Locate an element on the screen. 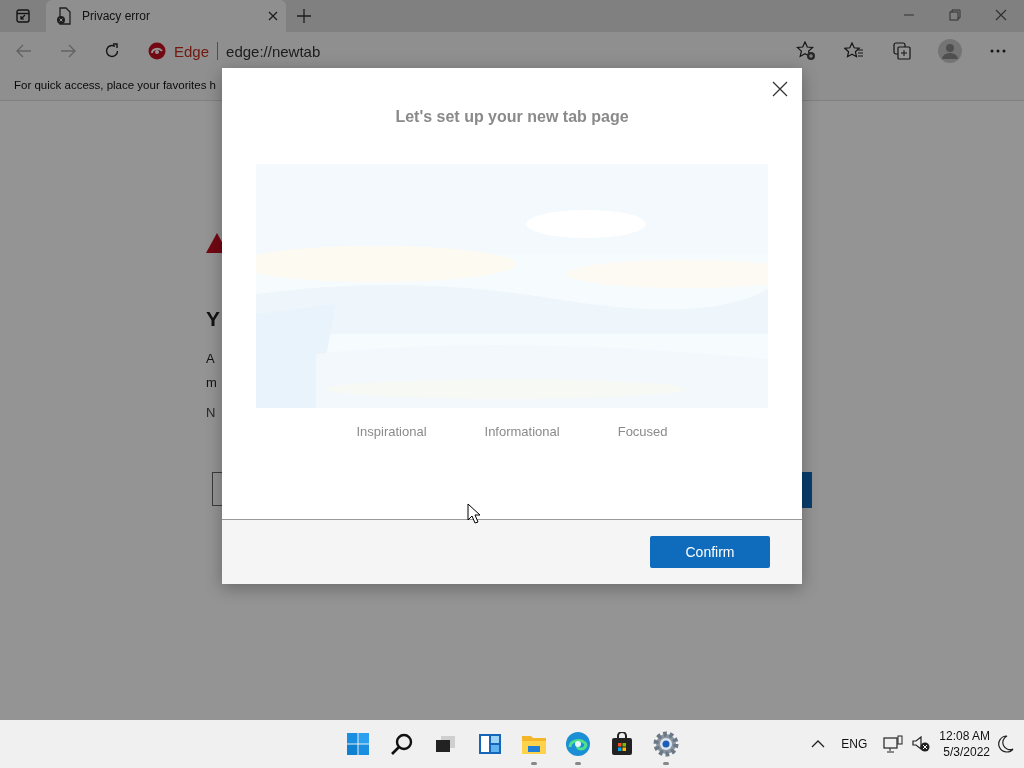  layout-option: Informational is located at coordinates (522, 431).